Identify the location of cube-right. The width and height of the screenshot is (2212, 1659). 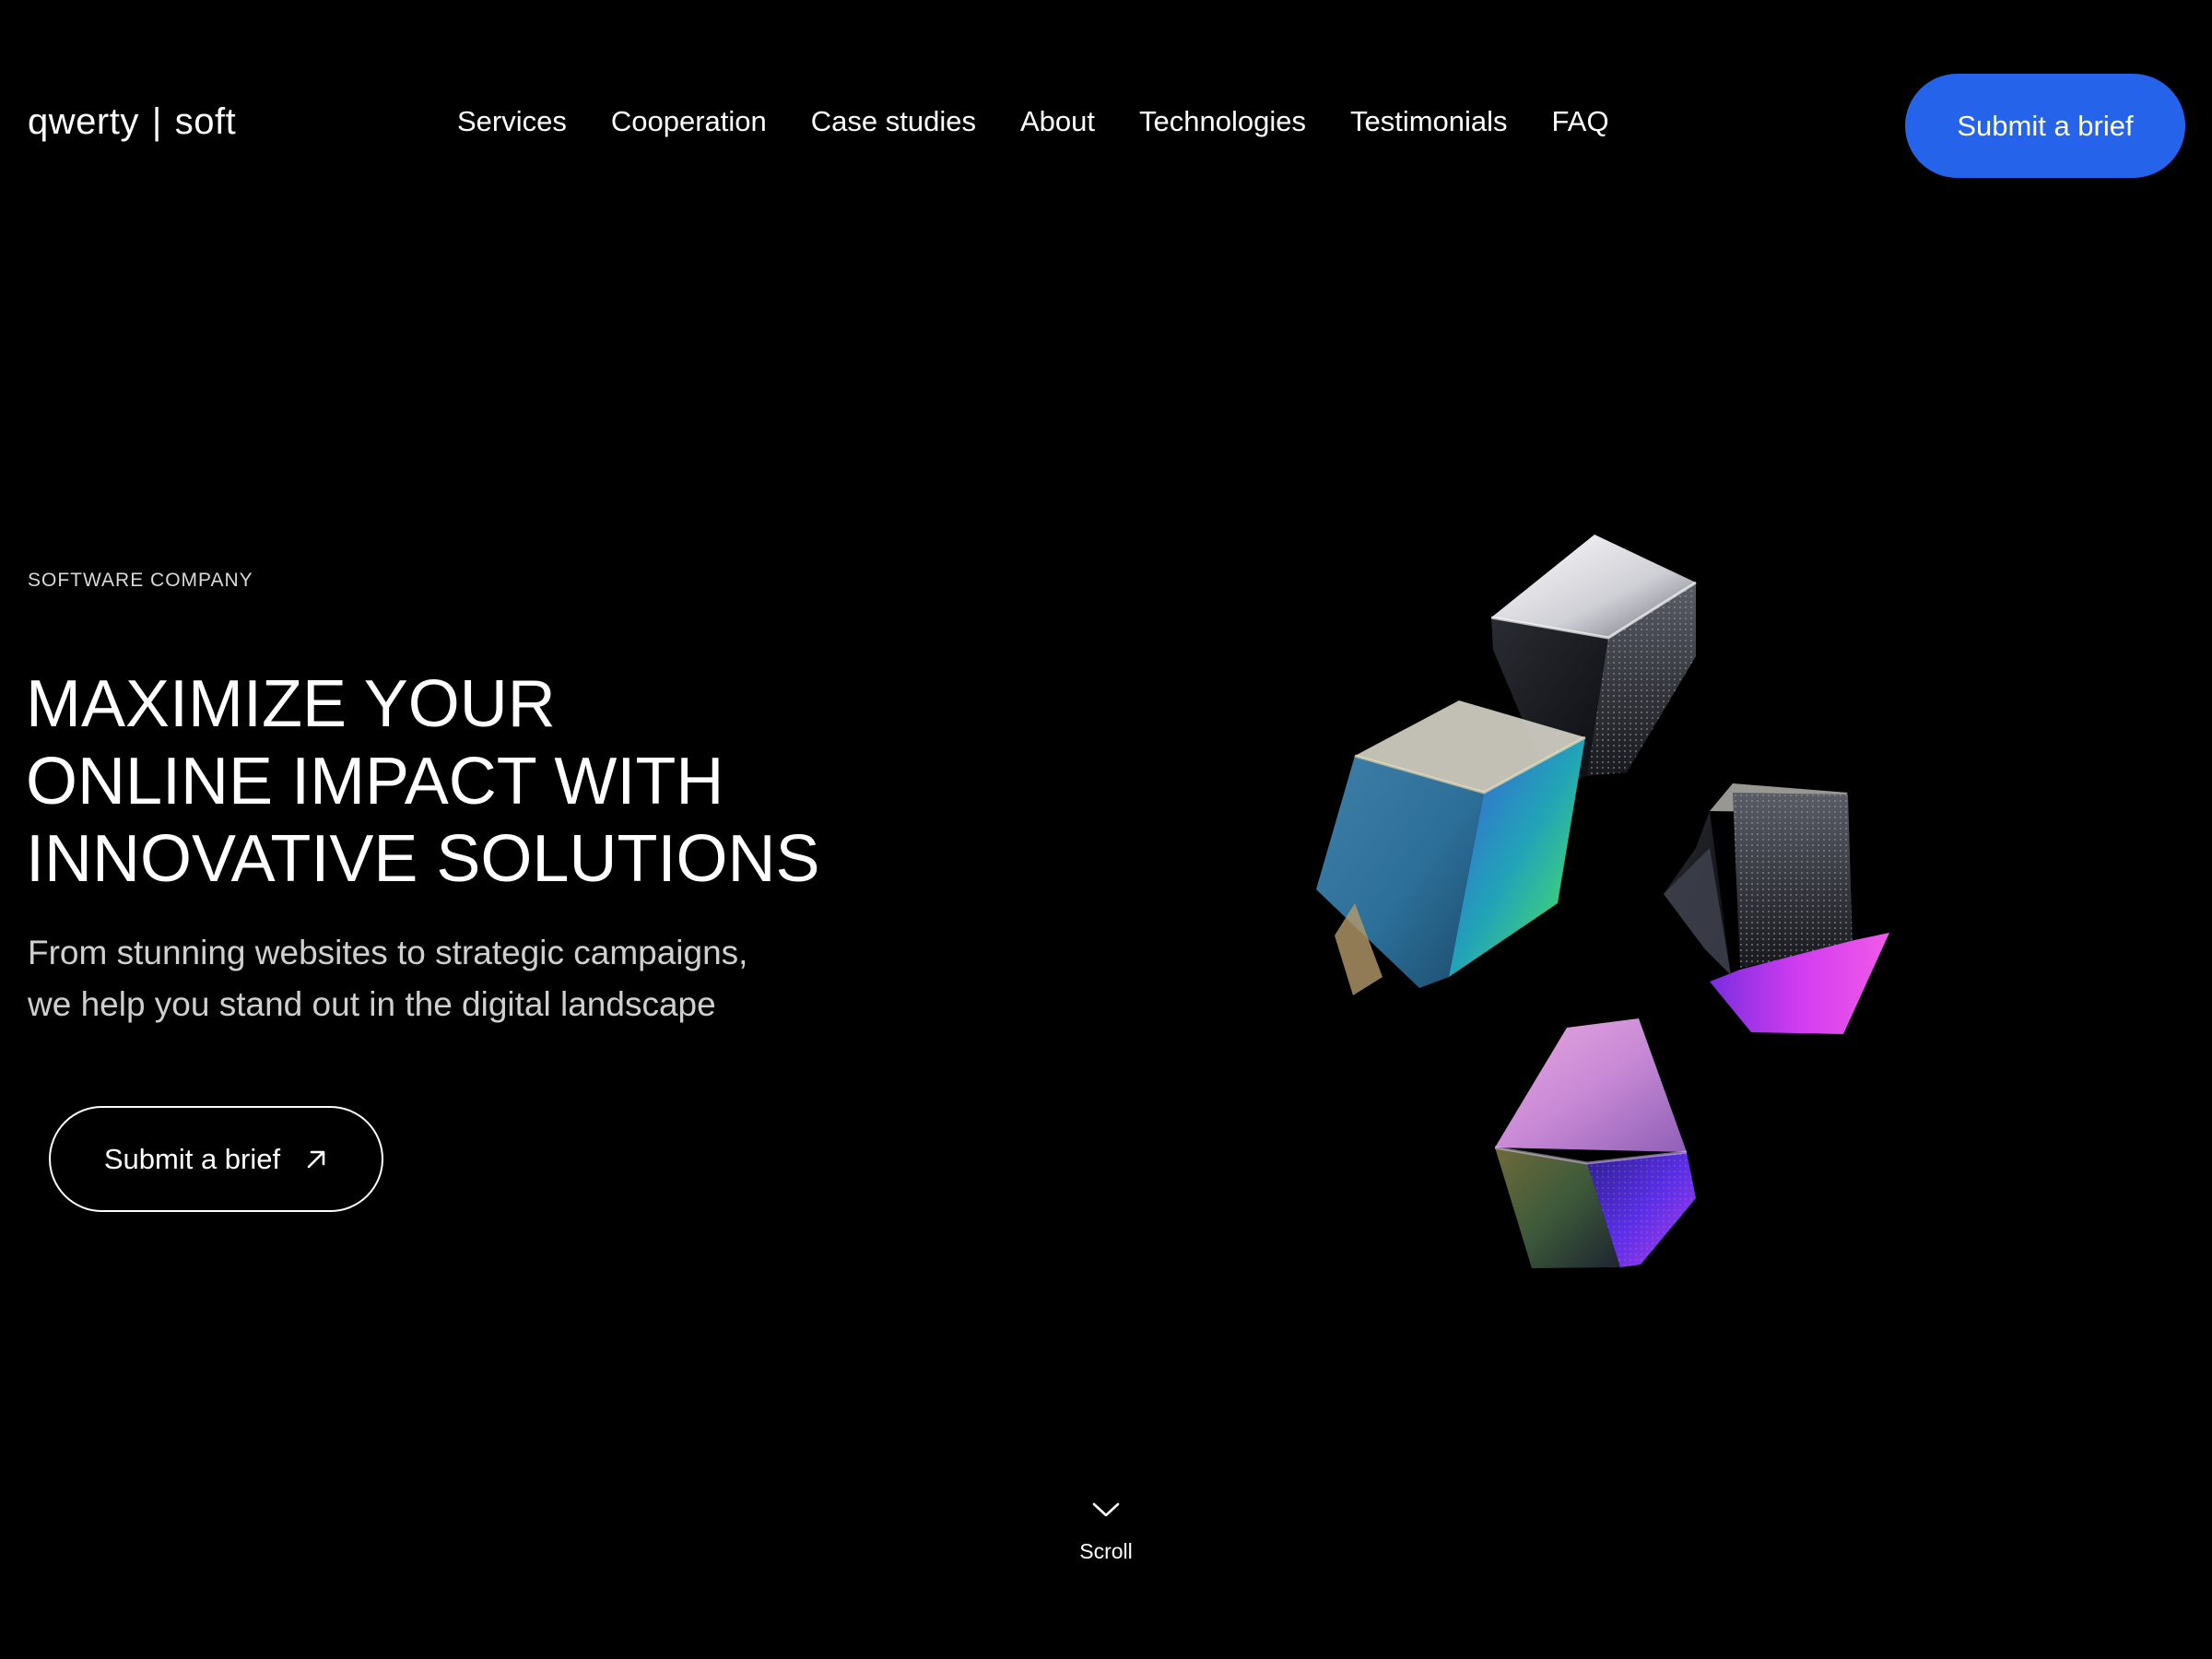
(1776, 908).